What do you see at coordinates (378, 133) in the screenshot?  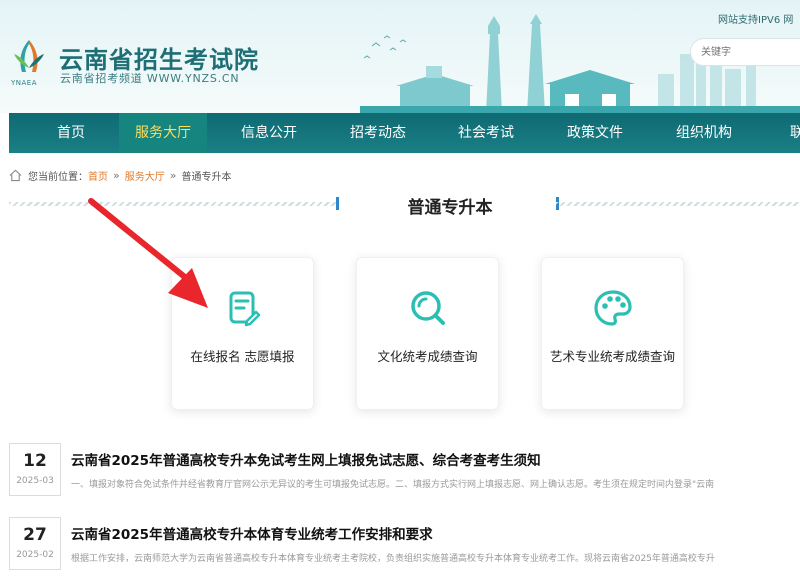 I see `nav-item-exam-news: 招考动态` at bounding box center [378, 133].